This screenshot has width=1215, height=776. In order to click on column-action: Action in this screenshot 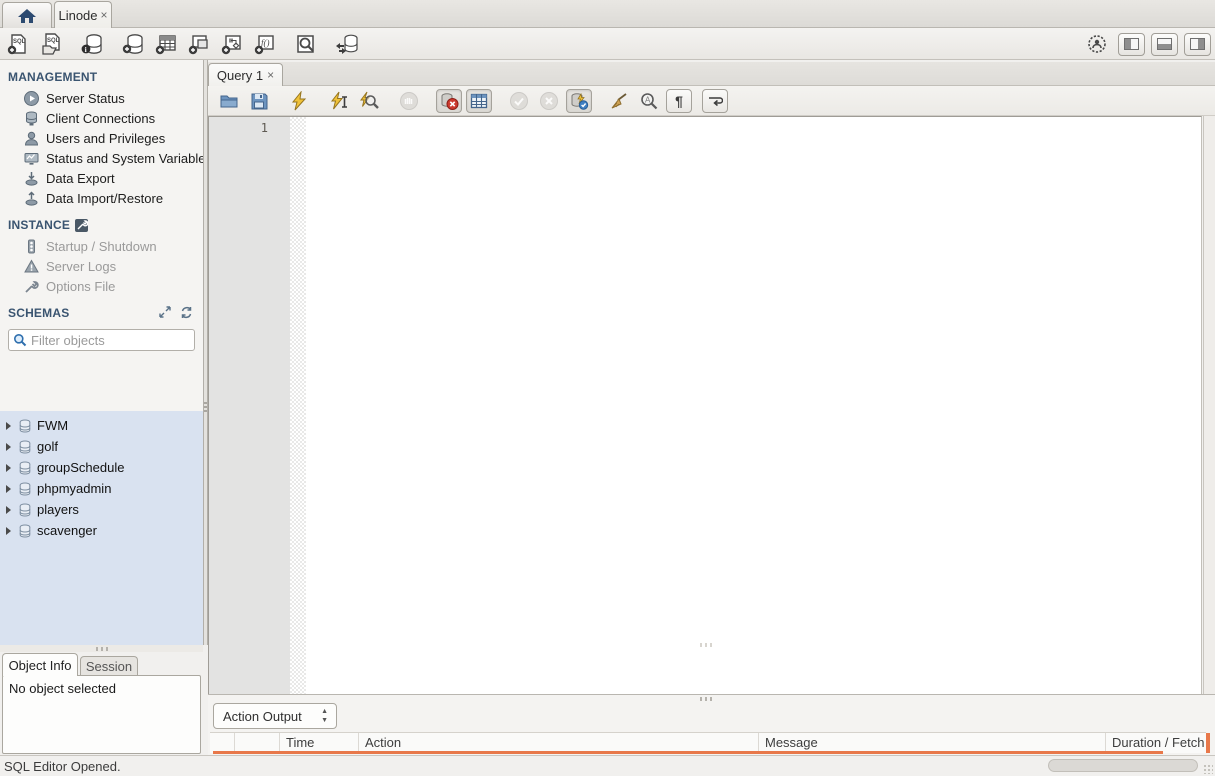, I will do `click(559, 743)`.